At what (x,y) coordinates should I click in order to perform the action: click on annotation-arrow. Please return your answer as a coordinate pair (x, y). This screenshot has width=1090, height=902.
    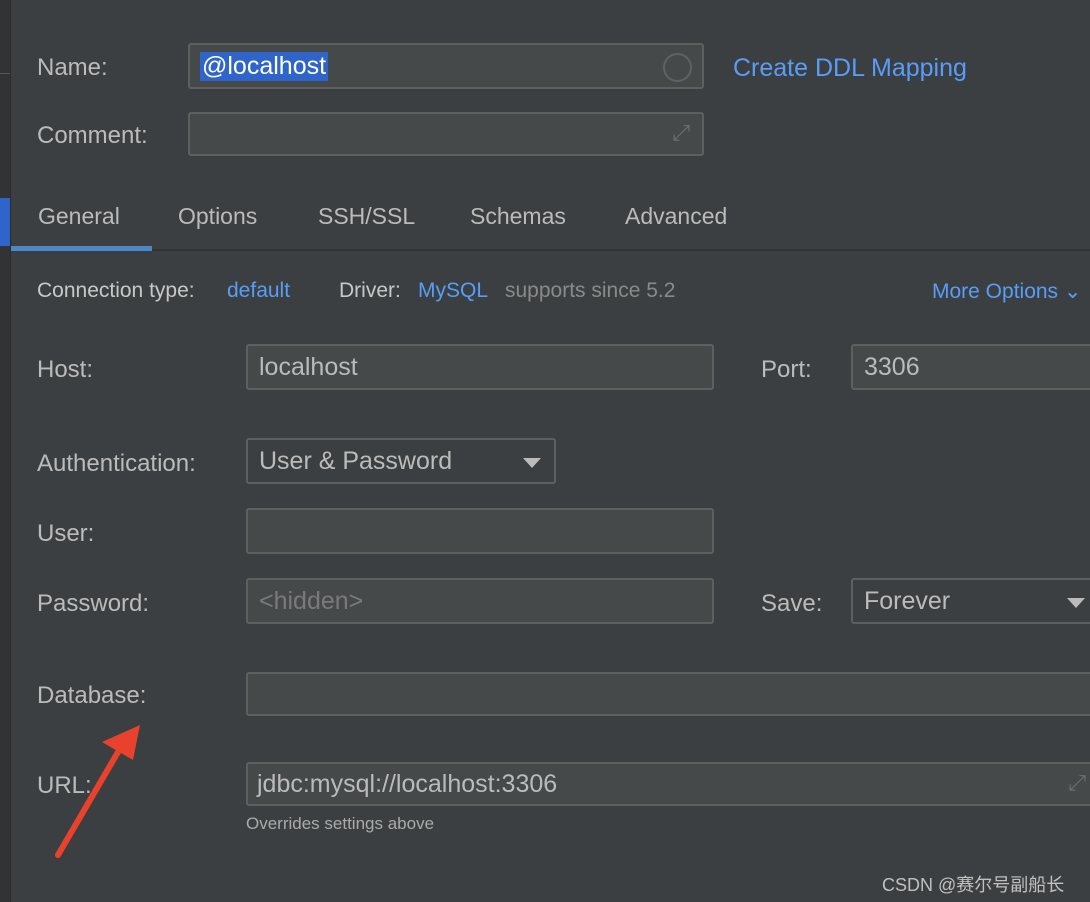
    Looking at the image, I should click on (97, 791).